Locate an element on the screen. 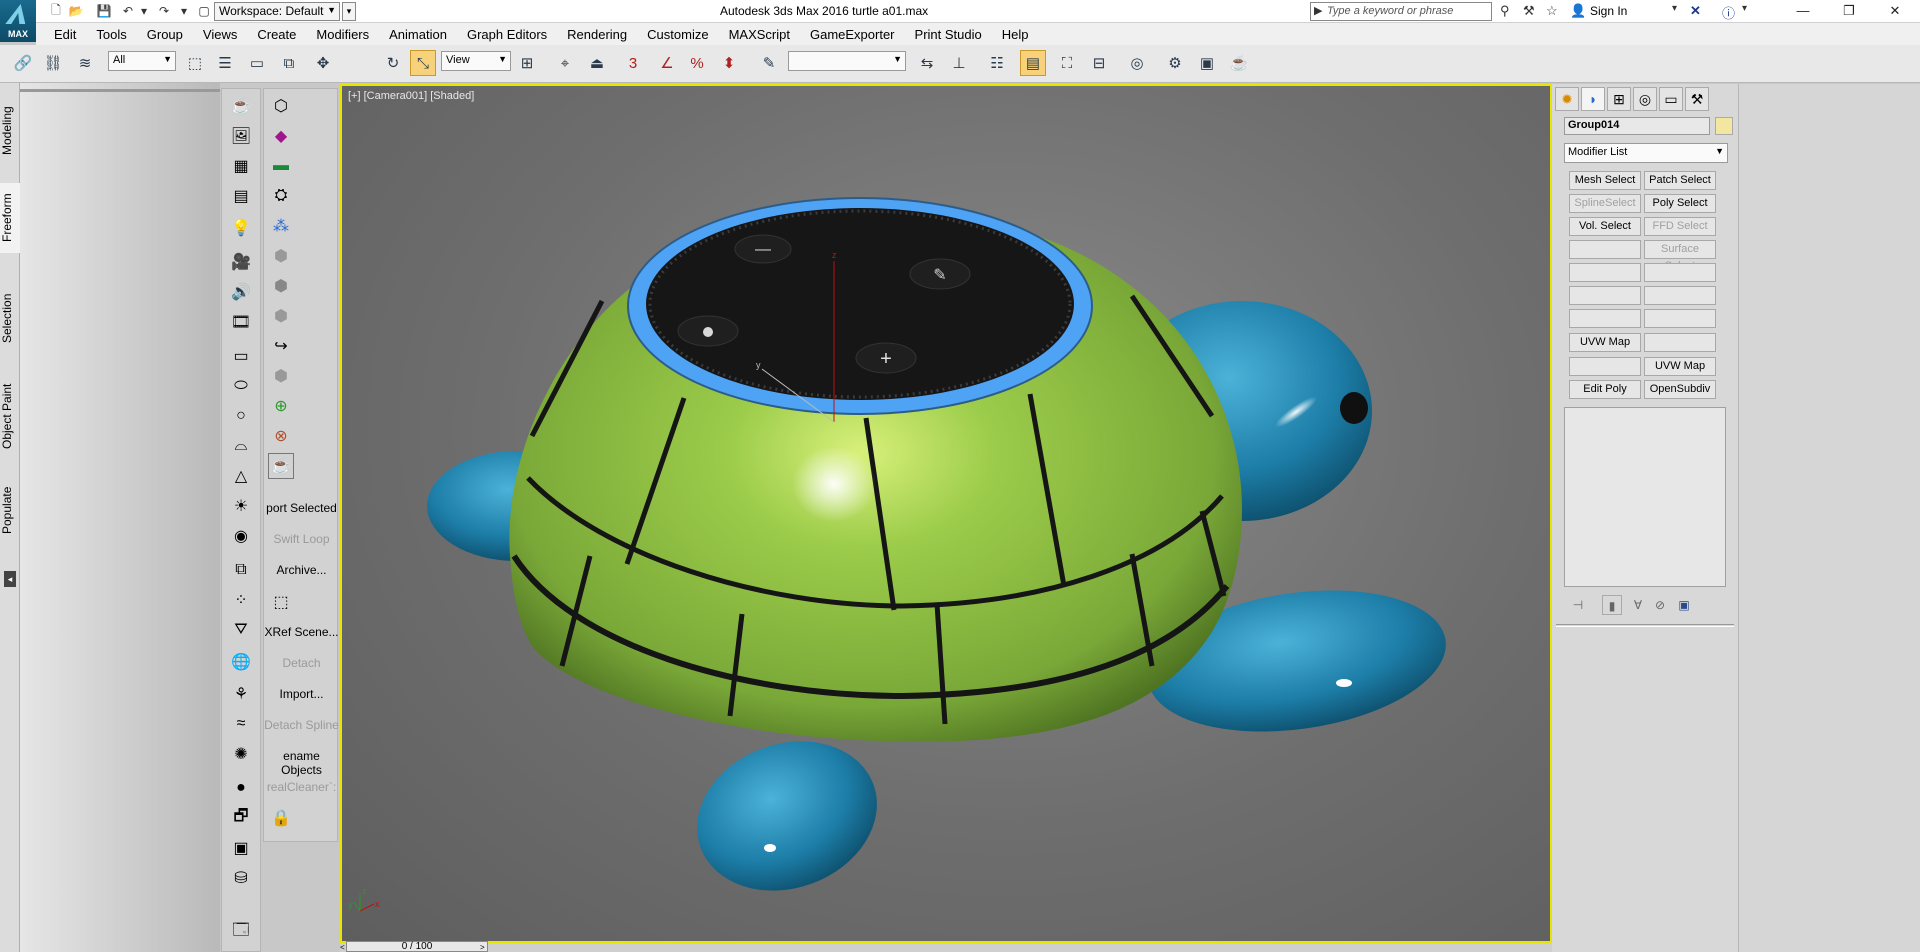 The image size is (1920, 952). teapot-render-icon: ☕ is located at coordinates (281, 466).